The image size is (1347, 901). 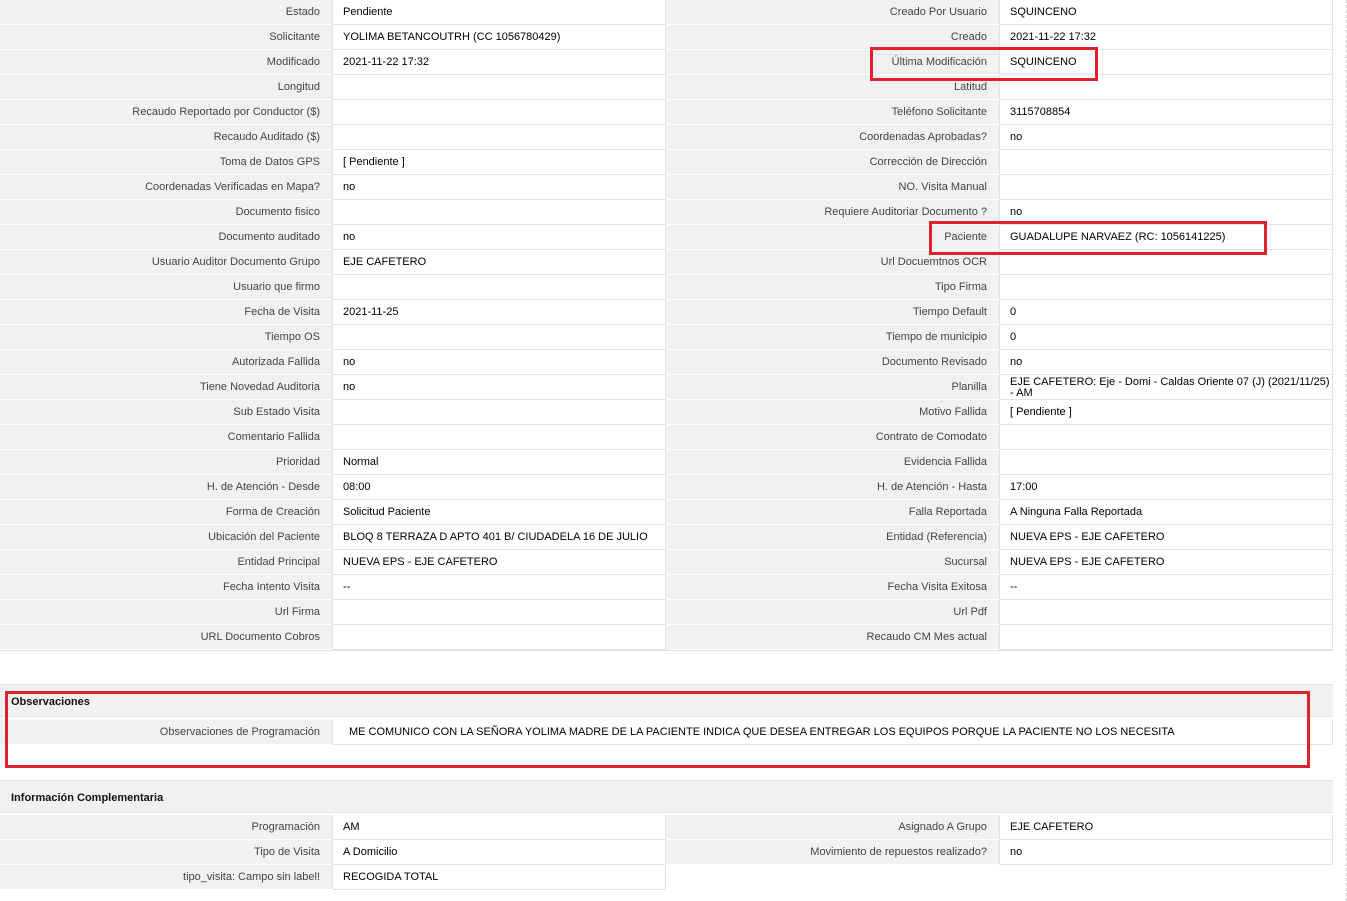 What do you see at coordinates (499, 852) in the screenshot?
I see `tipo-de-visita-value: A Domicilio` at bounding box center [499, 852].